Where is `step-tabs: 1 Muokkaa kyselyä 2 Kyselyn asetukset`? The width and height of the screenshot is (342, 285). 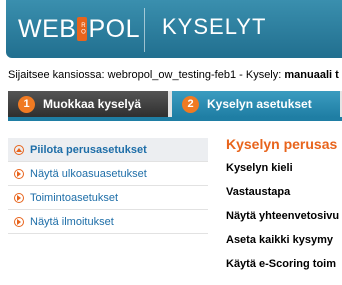 step-tabs: 1 Muokkaa kyselyä 2 Kyselyn asetukset is located at coordinates (175, 104).